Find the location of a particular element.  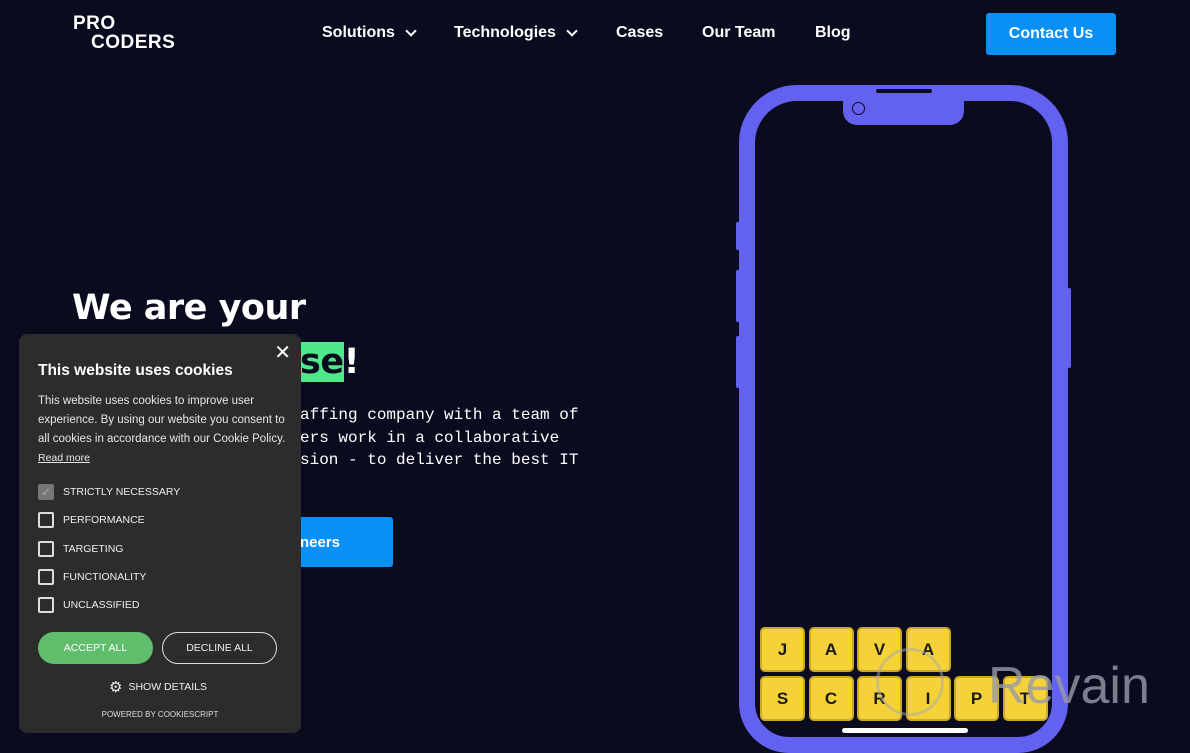

contact-us-button: Contact Us is located at coordinates (1051, 34).